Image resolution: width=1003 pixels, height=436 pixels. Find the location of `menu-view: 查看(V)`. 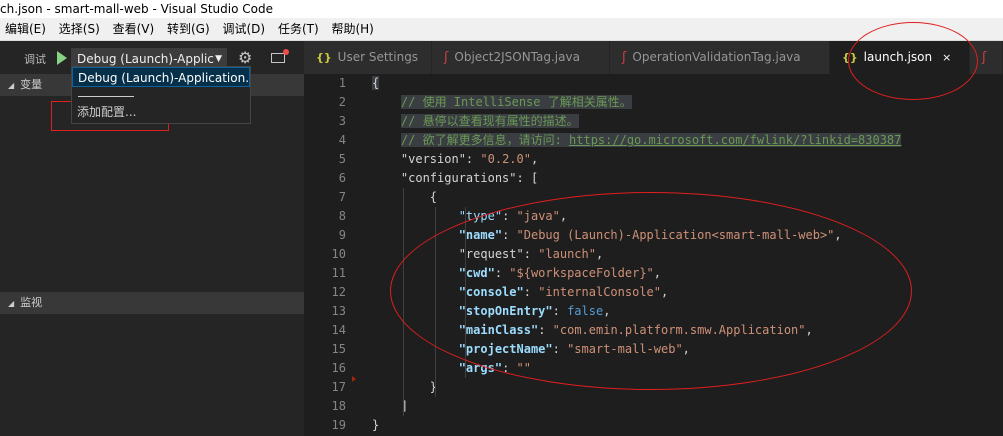

menu-view: 查看(V) is located at coordinates (133, 29).